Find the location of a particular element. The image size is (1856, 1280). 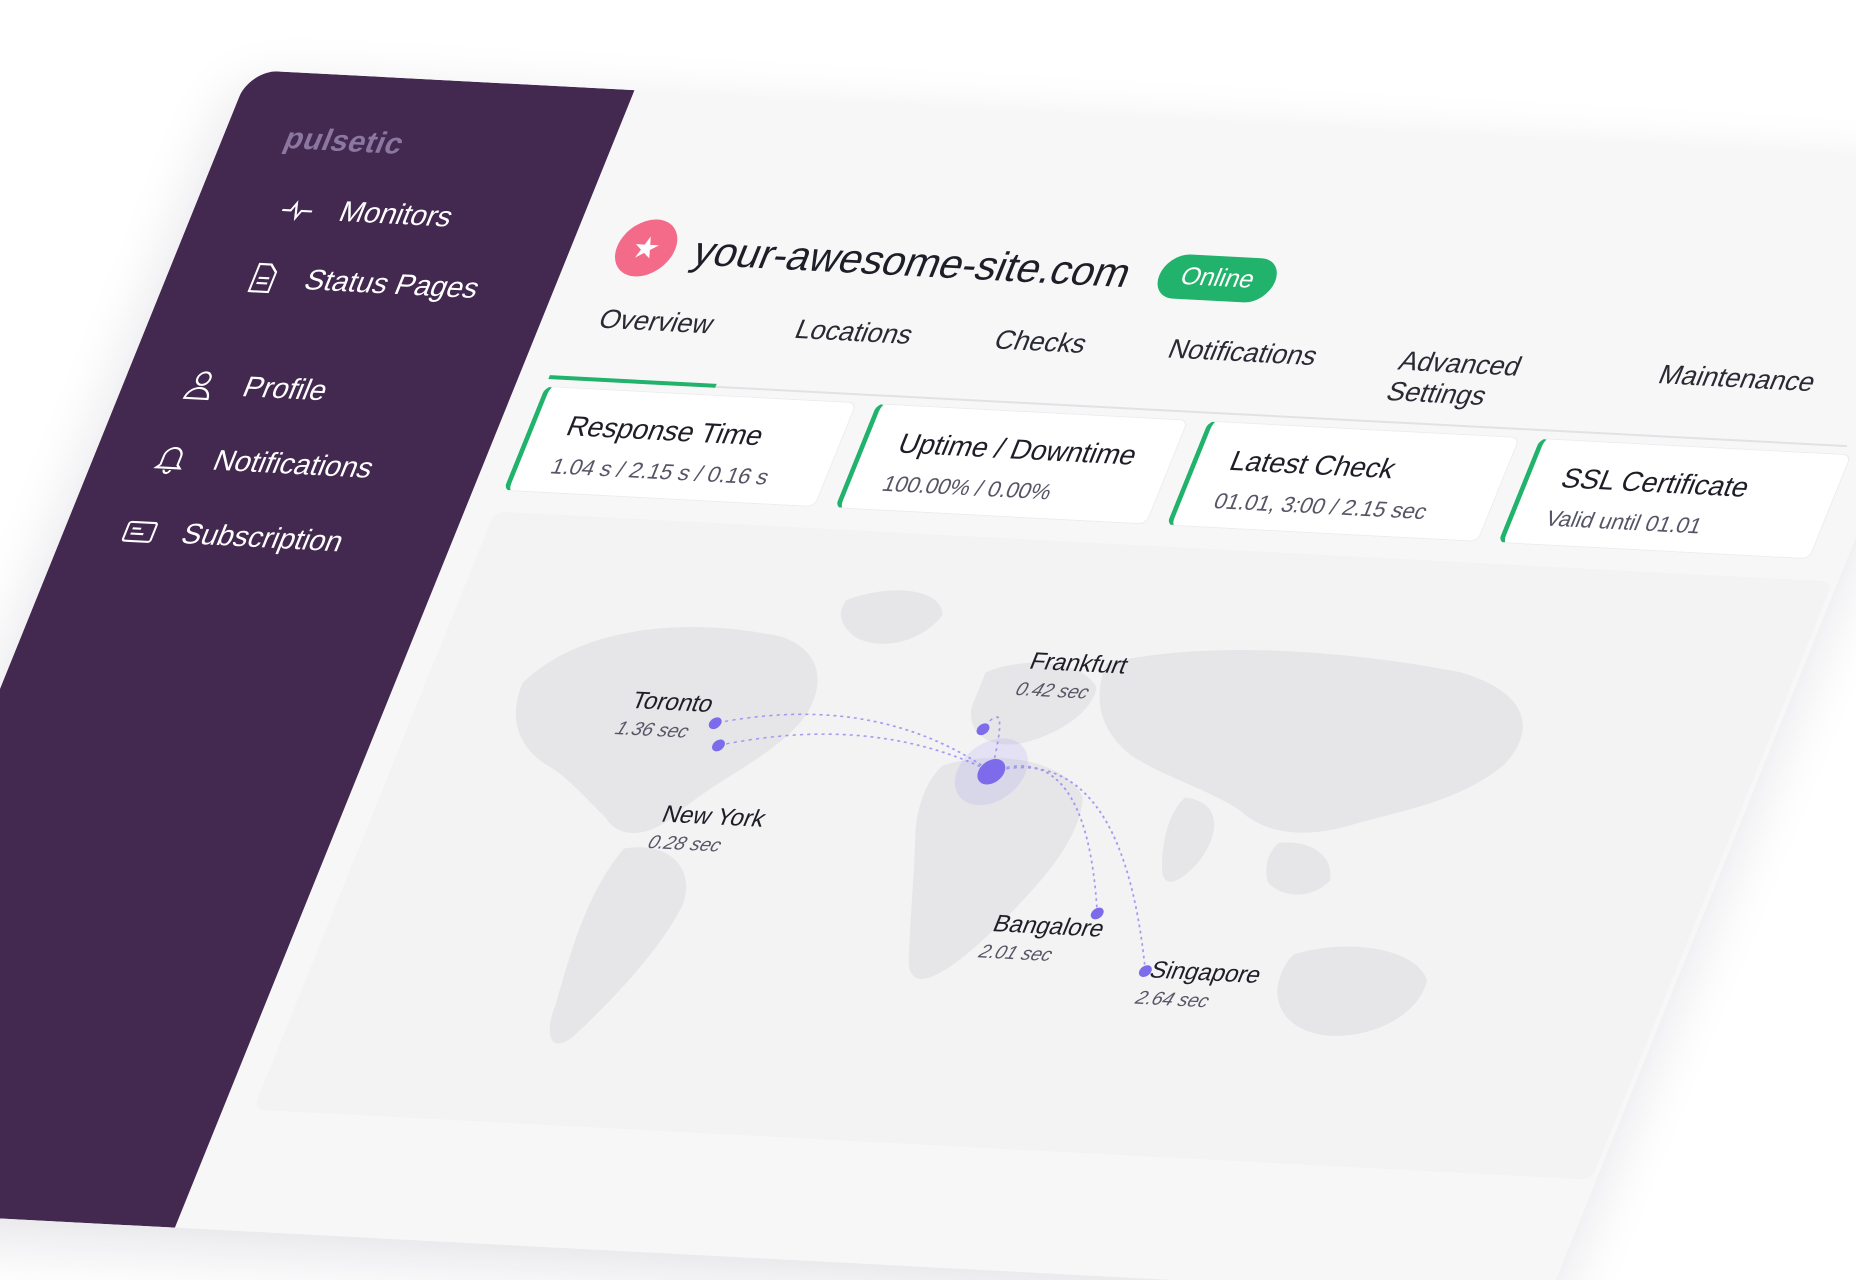

sidebar-item-label: Monitors is located at coordinates (396, 214).